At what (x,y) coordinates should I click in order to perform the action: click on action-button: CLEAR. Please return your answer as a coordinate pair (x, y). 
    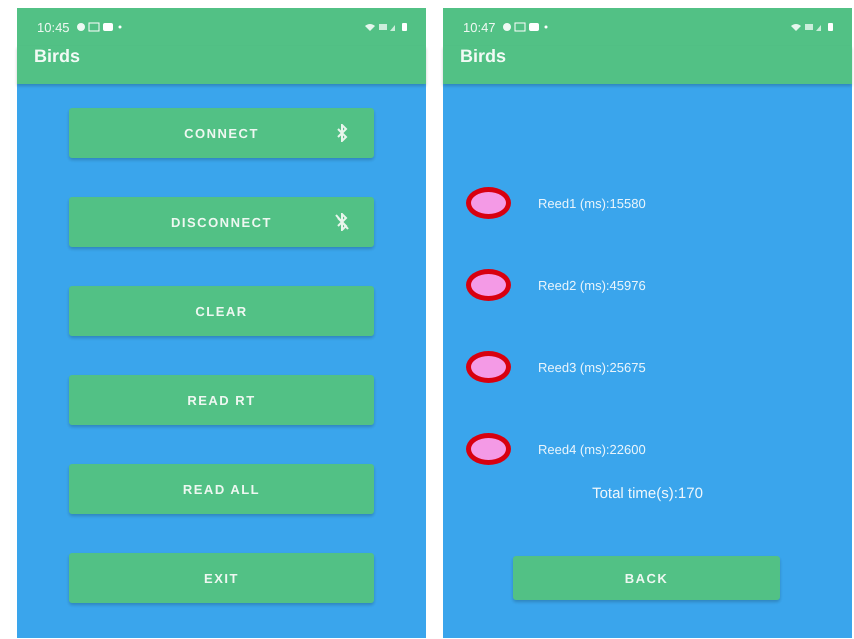
    Looking at the image, I should click on (221, 311).